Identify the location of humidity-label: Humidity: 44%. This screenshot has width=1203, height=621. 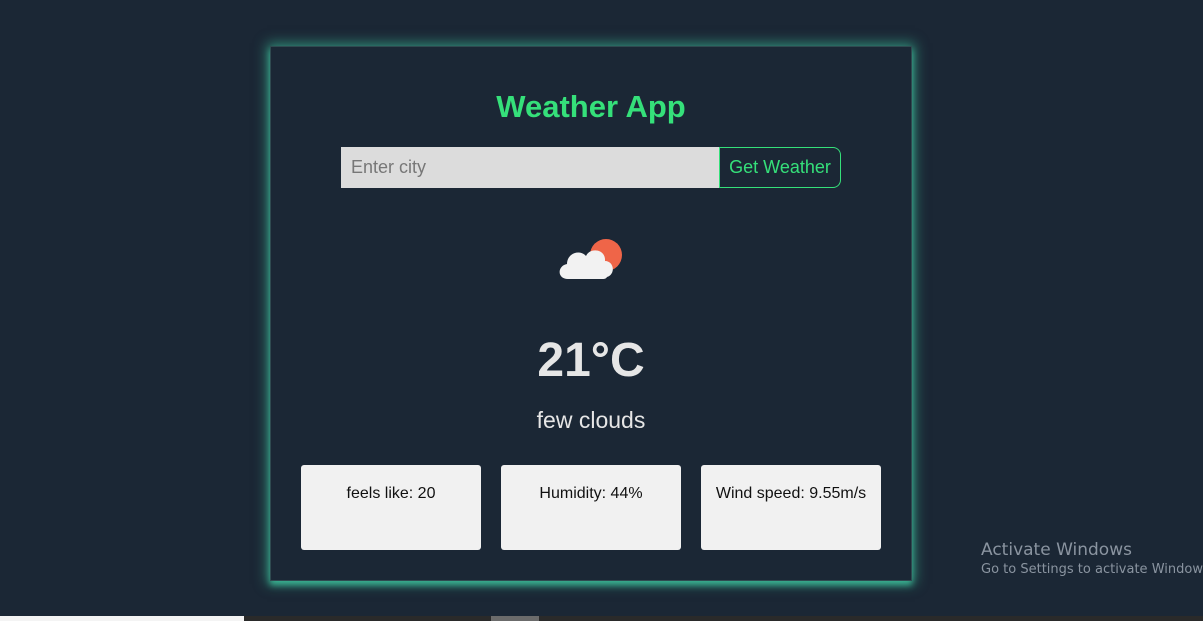
(591, 493).